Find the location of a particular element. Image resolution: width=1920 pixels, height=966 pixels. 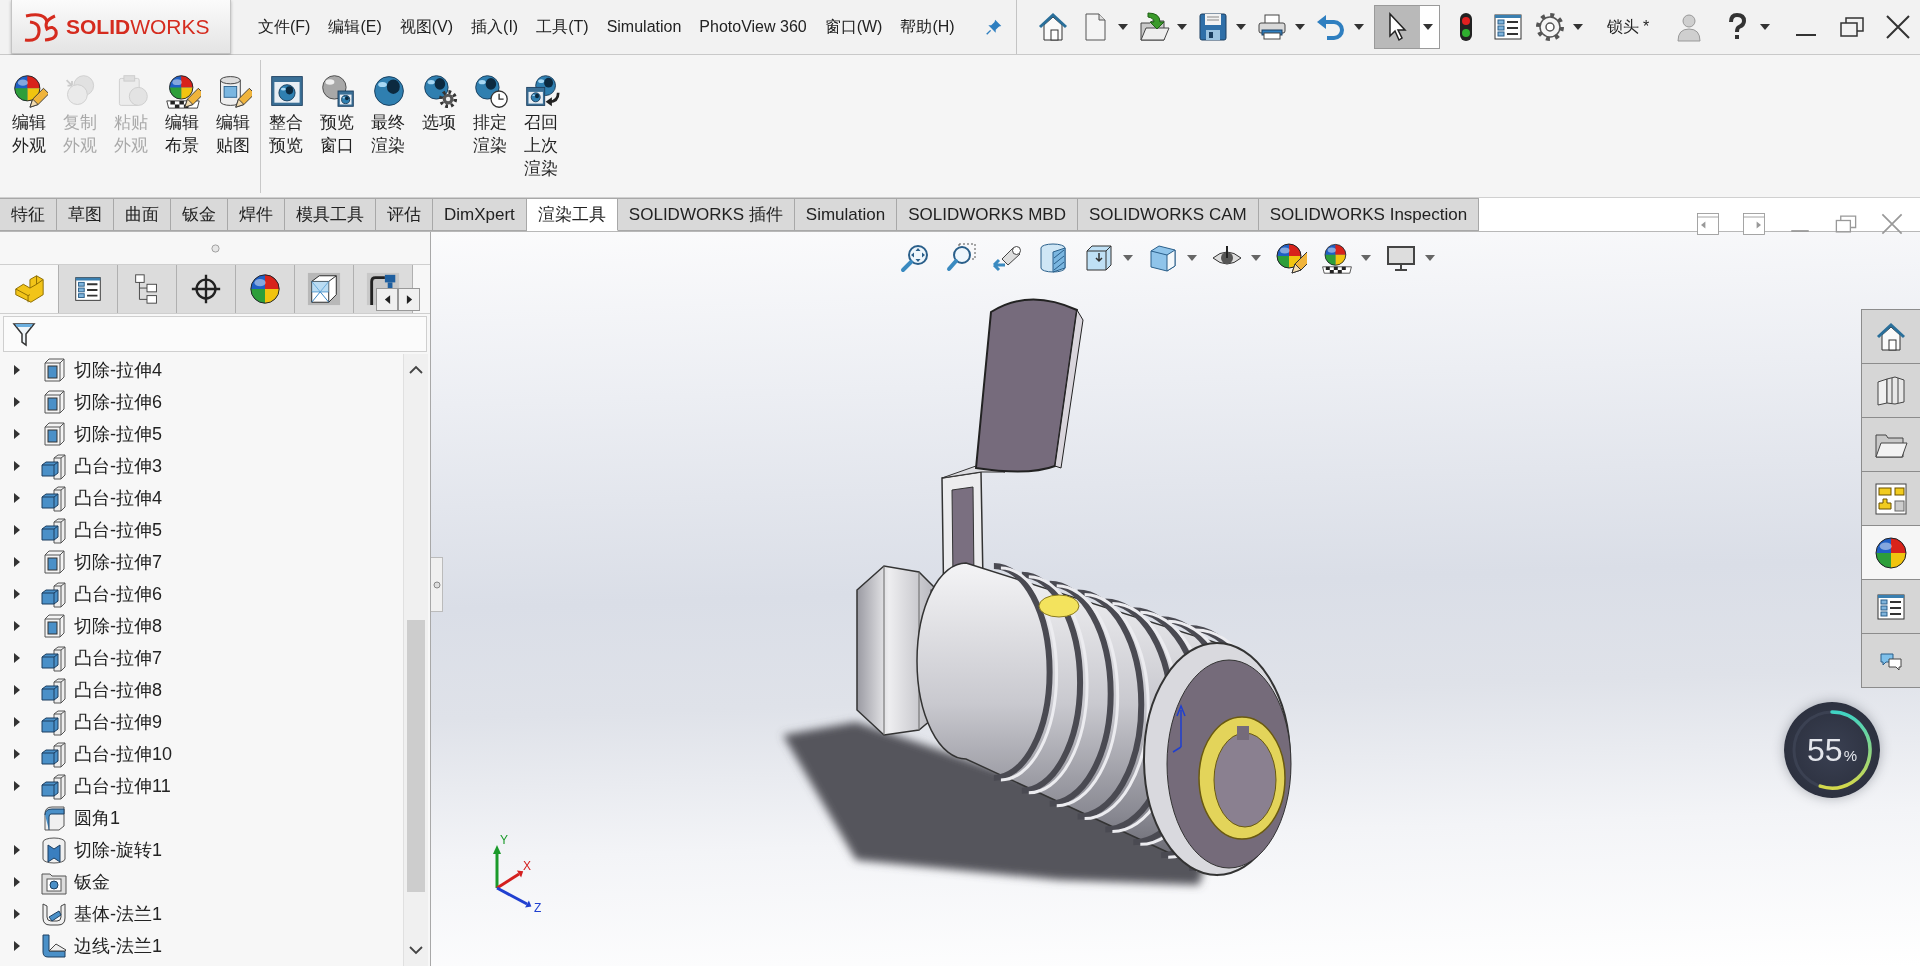

tree-item-label: 切除-拉伸6 is located at coordinates (118, 402).